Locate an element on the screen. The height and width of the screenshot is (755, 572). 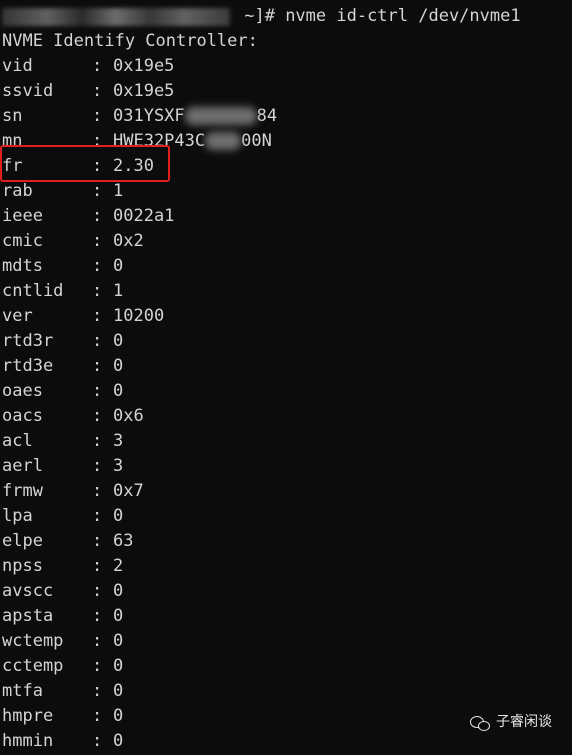
command-line: ~]# nvme id-ctrl /dev/nvme1 is located at coordinates (286, 16).